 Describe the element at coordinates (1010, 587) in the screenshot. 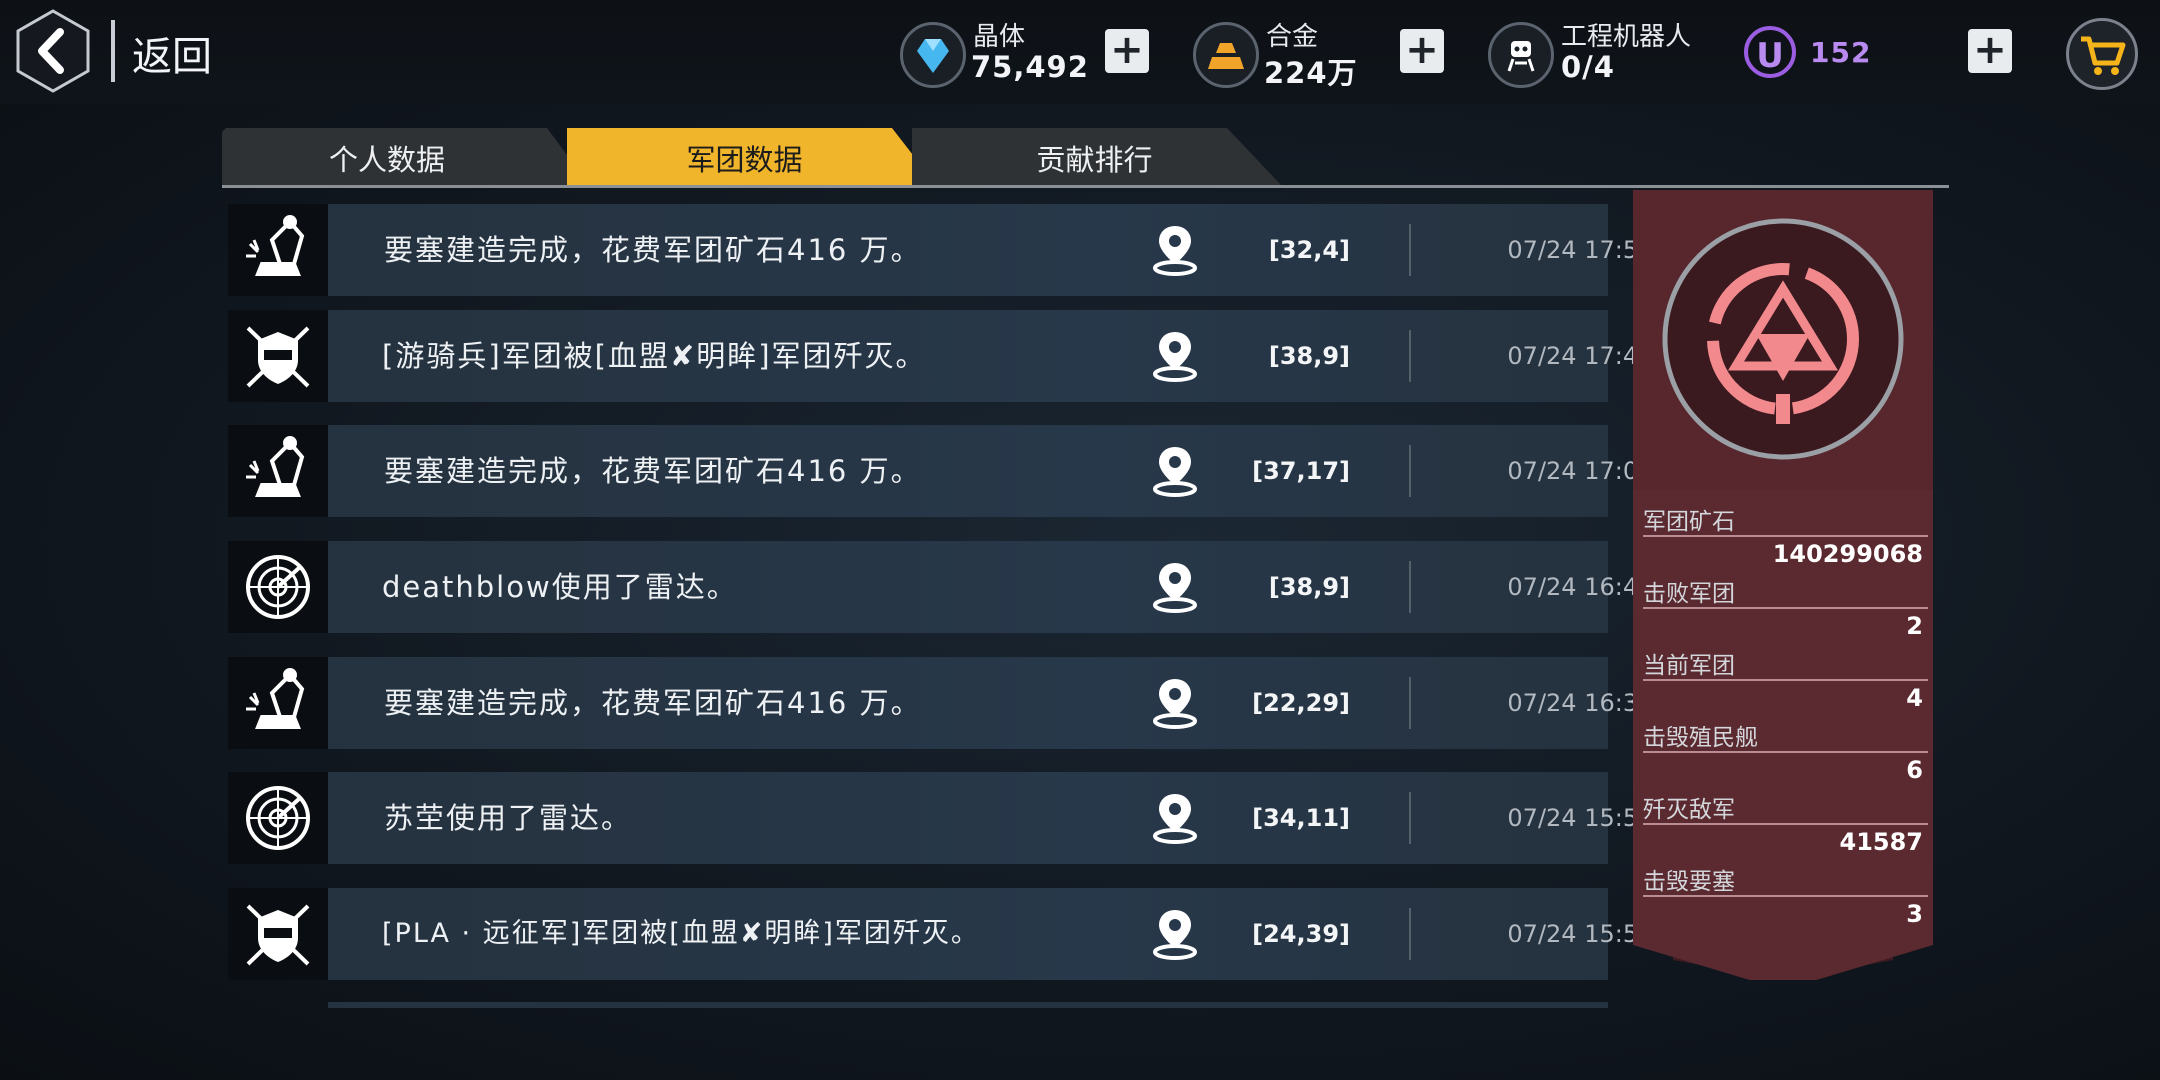

I see `log-row-body: deathblow使用了雷达。 [38,9] 07/24 16:42:44` at that location.